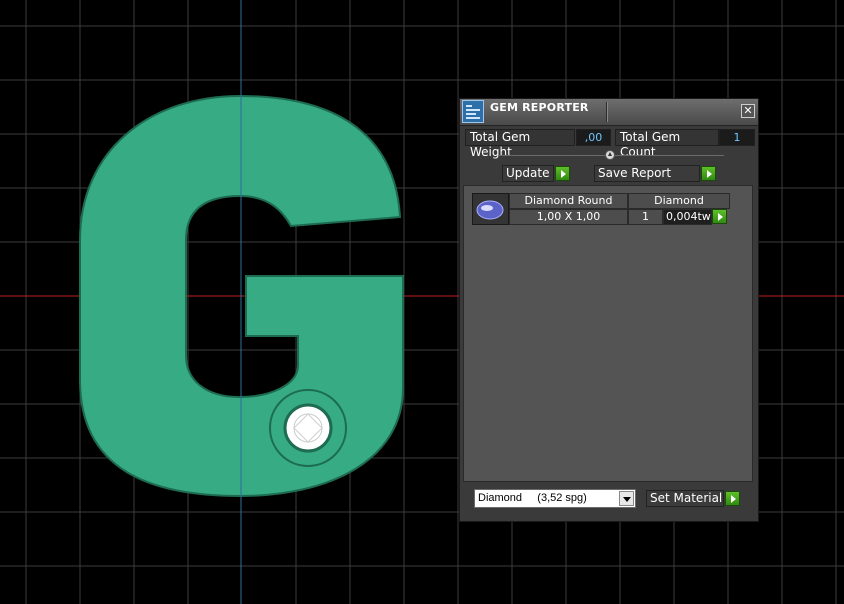 The width and height of the screenshot is (844, 604). What do you see at coordinates (679, 201) in the screenshot?
I see `gem-material: Diamond` at bounding box center [679, 201].